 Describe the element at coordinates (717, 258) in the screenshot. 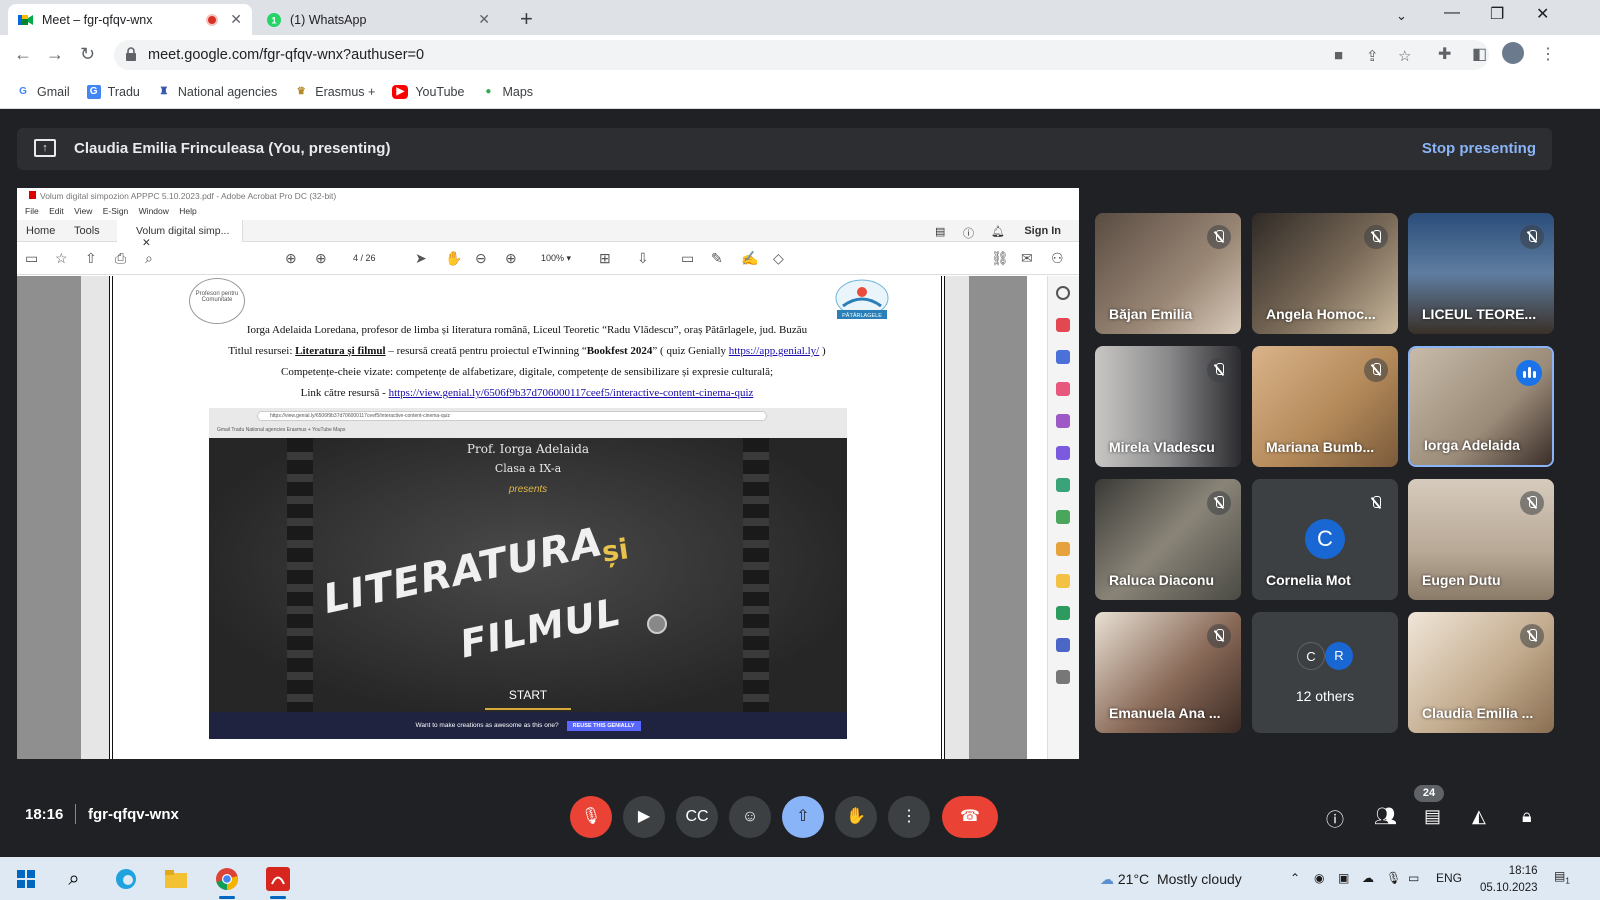

I see `highlight-icon: ✎` at that location.